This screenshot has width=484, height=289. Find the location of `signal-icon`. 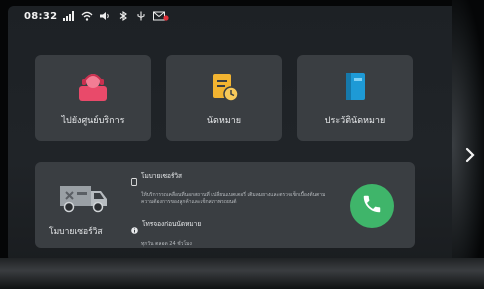

signal-icon is located at coordinates (69, 16).